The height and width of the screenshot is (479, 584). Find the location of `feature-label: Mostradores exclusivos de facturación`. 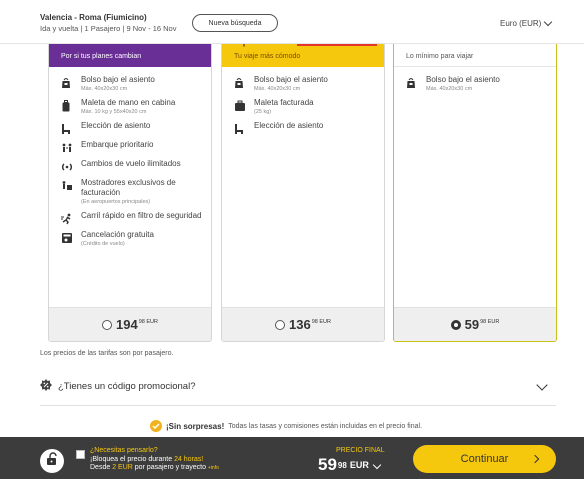

feature-label: Mostradores exclusivos de facturación is located at coordinates (128, 187).